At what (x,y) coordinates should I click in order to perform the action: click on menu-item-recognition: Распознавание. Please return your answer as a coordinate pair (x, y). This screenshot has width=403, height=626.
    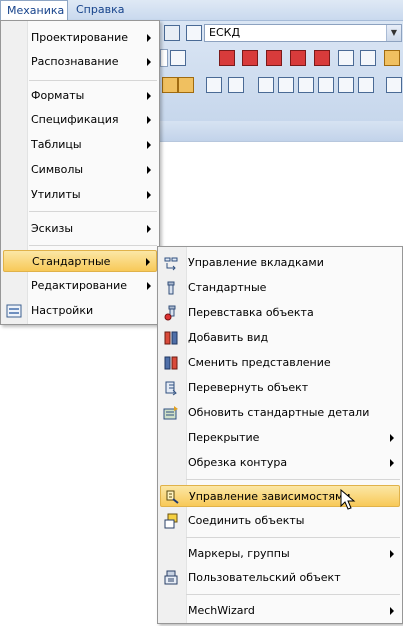
    Looking at the image, I should click on (80, 62).